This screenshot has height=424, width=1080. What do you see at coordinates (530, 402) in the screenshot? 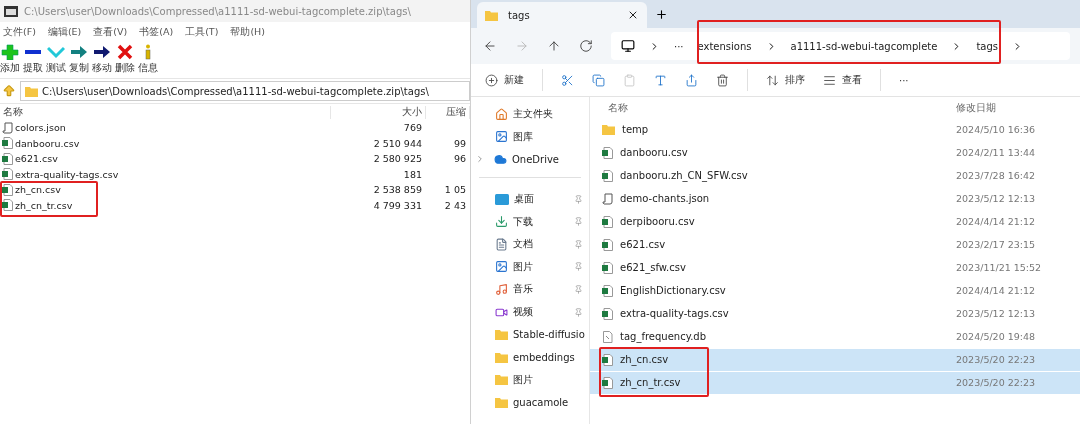
I see `sidebar-item: guacamole` at bounding box center [530, 402].